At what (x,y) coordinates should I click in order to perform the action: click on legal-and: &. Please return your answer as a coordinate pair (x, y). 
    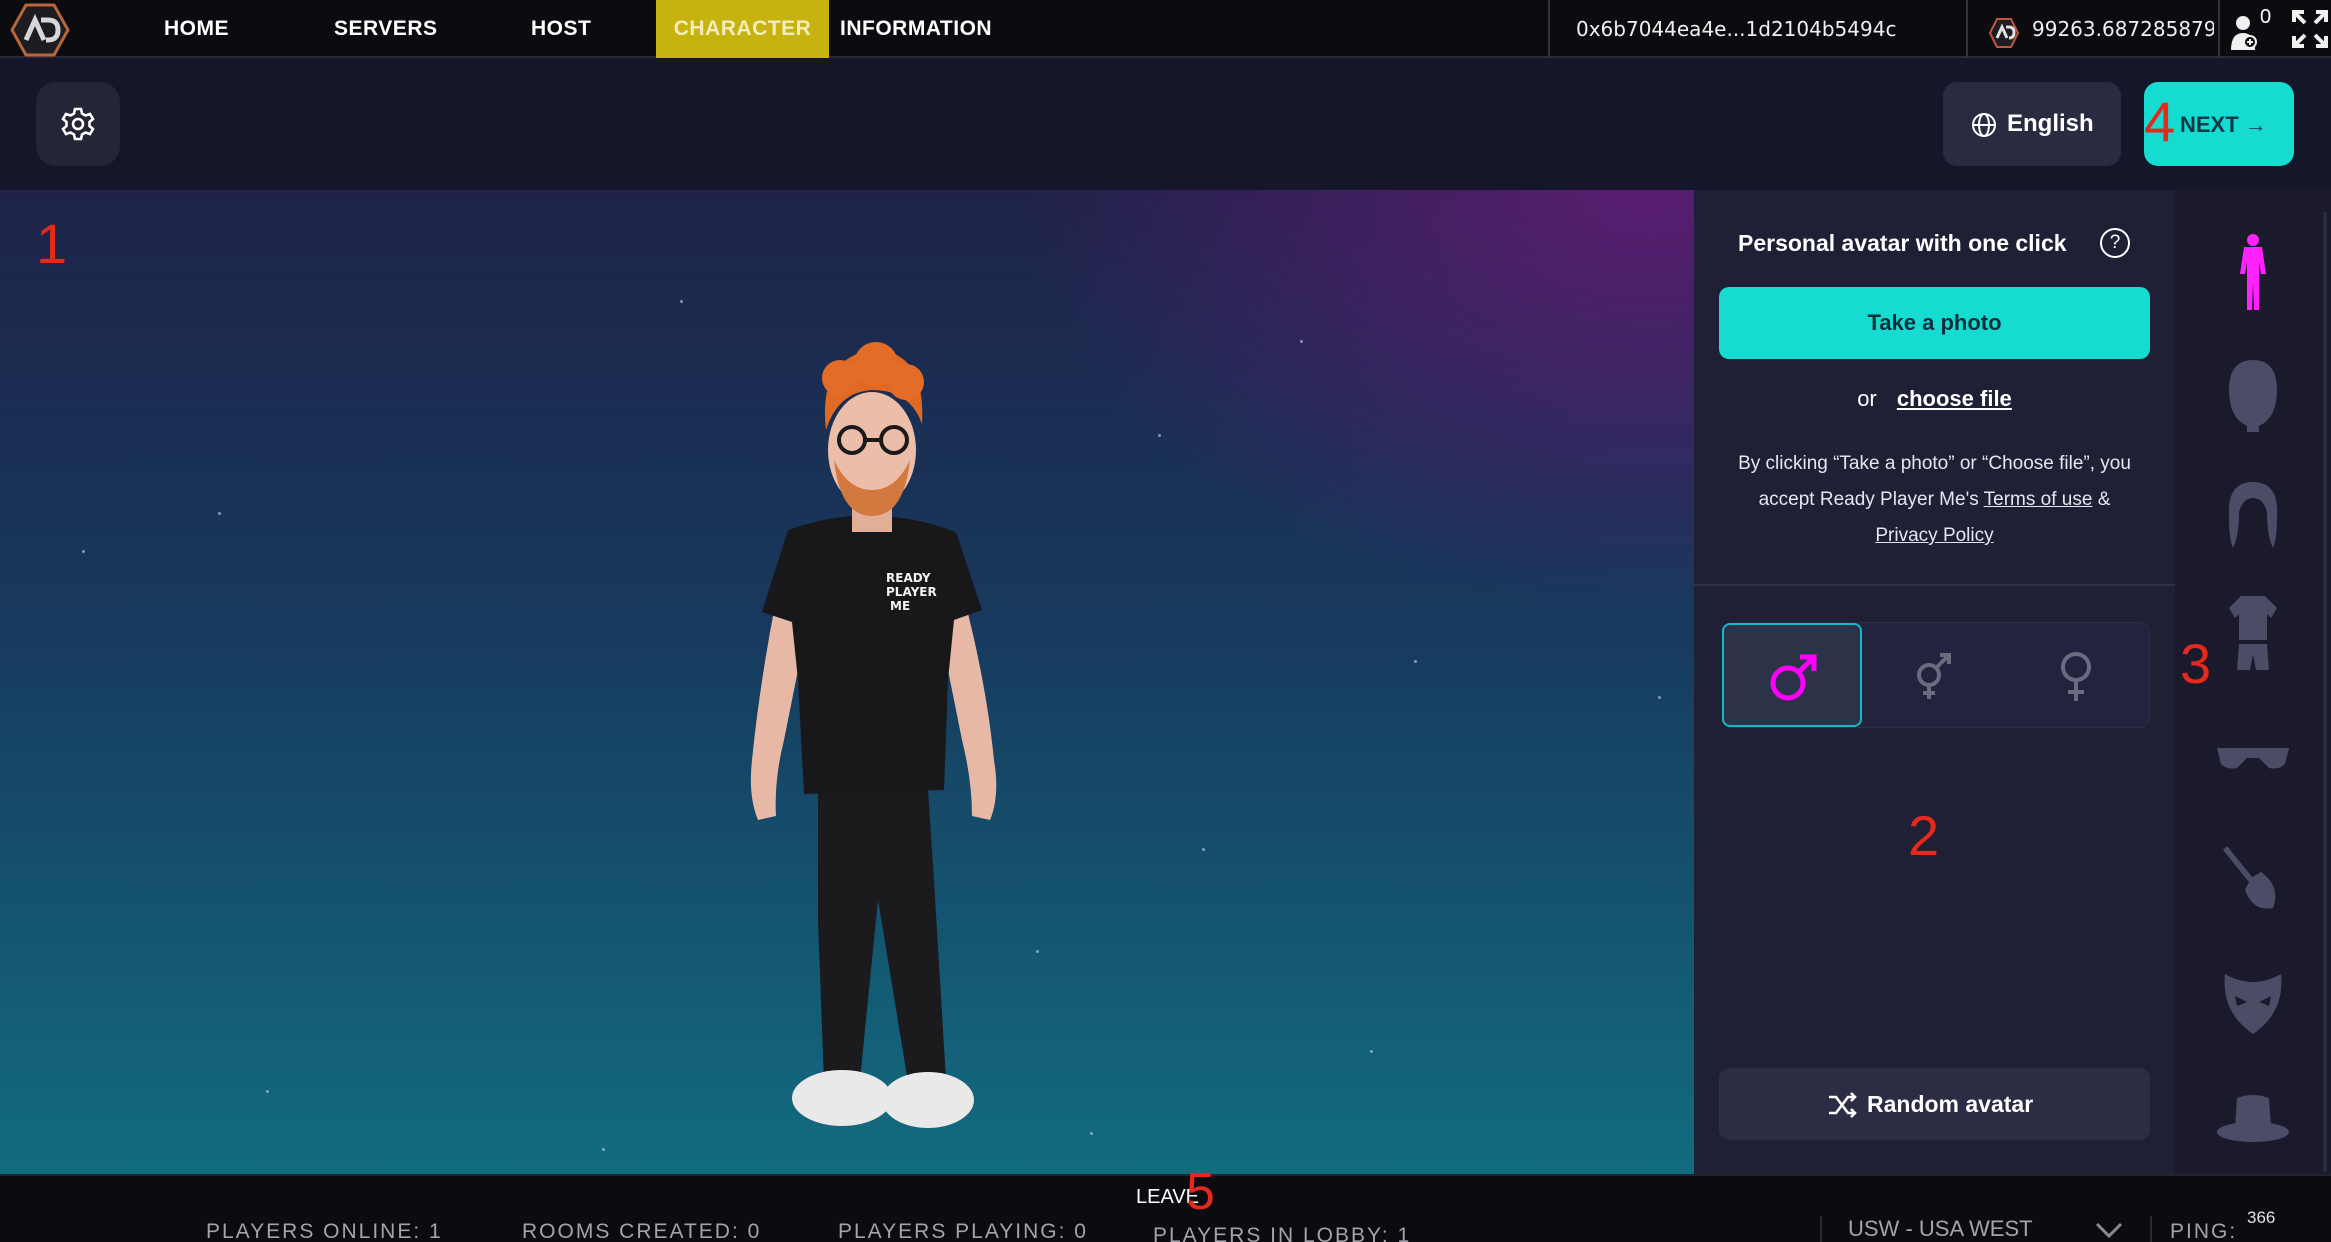
    Looking at the image, I should click on (2104, 499).